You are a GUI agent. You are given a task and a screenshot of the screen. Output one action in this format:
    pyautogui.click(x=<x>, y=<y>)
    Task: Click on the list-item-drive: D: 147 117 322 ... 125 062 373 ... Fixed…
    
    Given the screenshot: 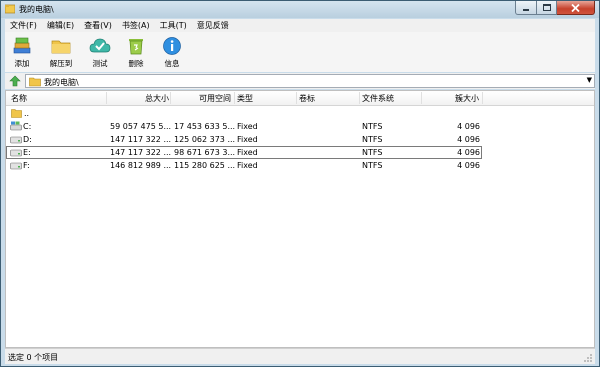 What is the action you would take?
    pyautogui.click(x=300, y=139)
    